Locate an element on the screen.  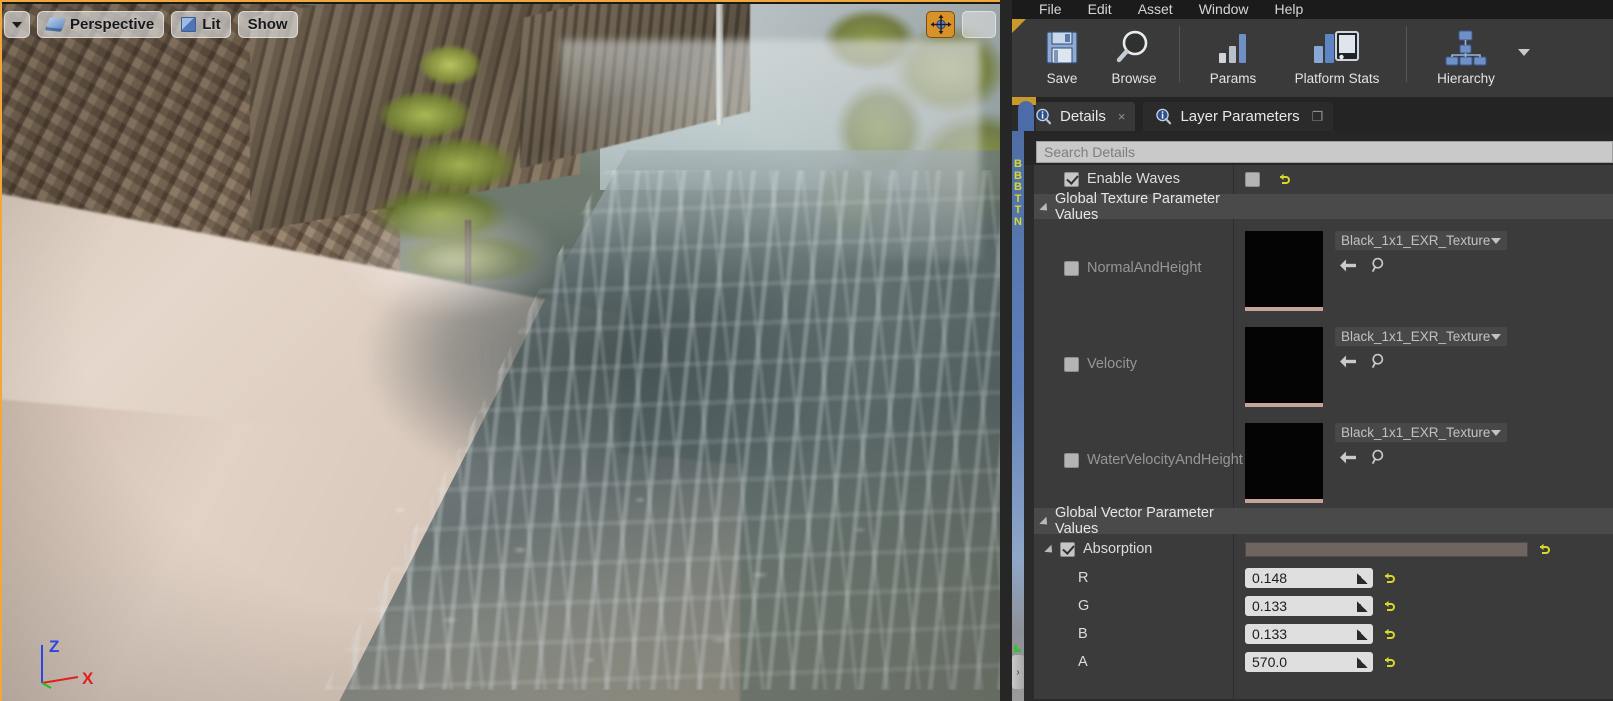
absorption-color-swatch is located at coordinates (1386, 549).